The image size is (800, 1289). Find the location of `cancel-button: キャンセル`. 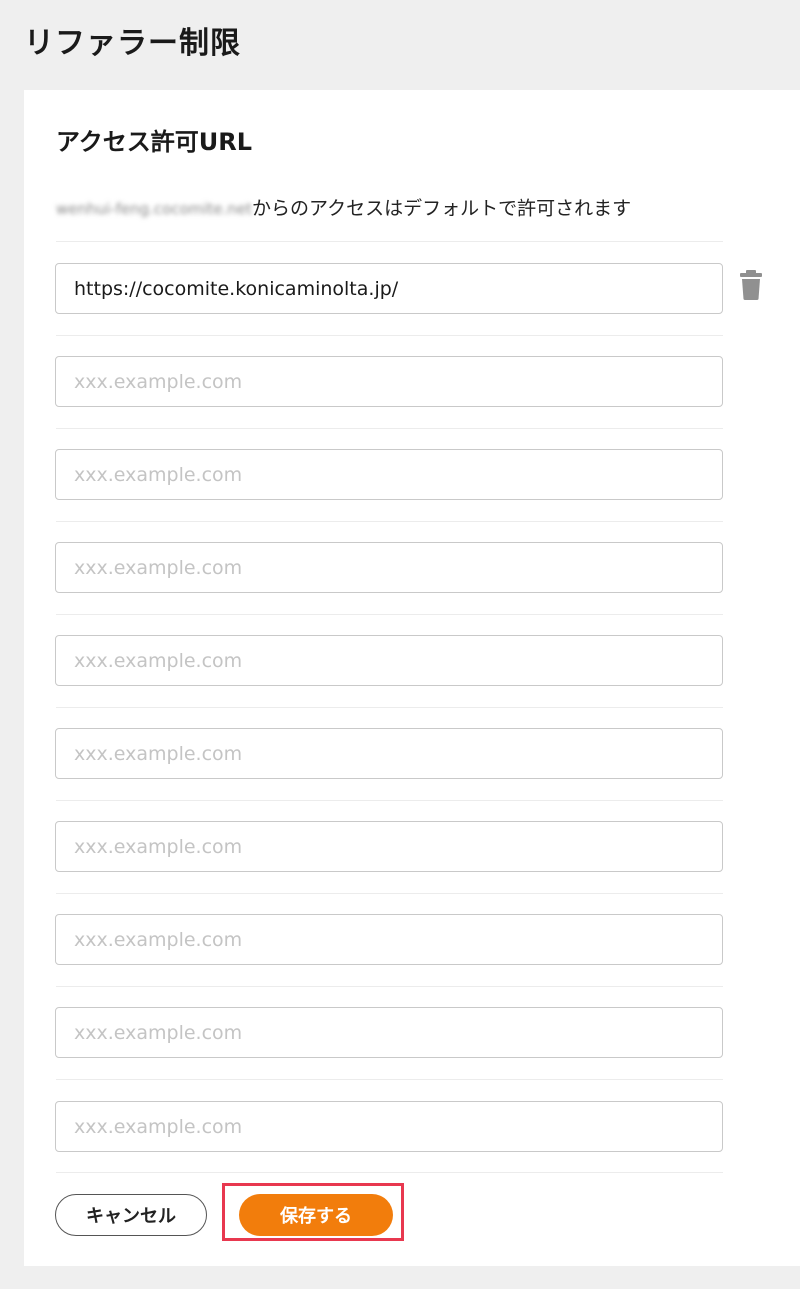

cancel-button: キャンセル is located at coordinates (131, 1215).